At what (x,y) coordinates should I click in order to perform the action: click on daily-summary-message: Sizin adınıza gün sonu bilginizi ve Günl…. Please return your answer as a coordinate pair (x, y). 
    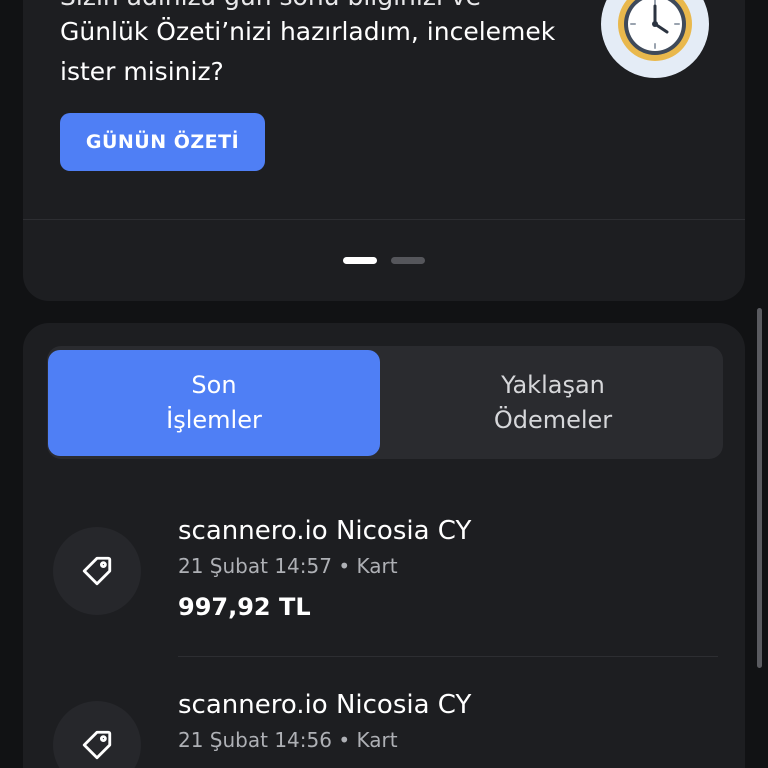
    Looking at the image, I should click on (330, 46).